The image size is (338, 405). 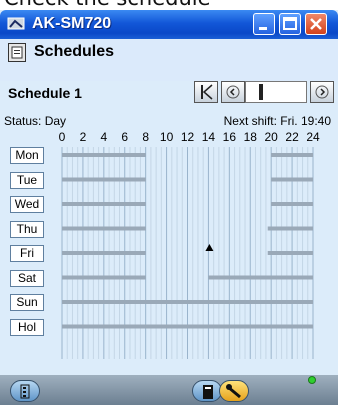 I want to click on day-button-thu: Thu, so click(x=27, y=229).